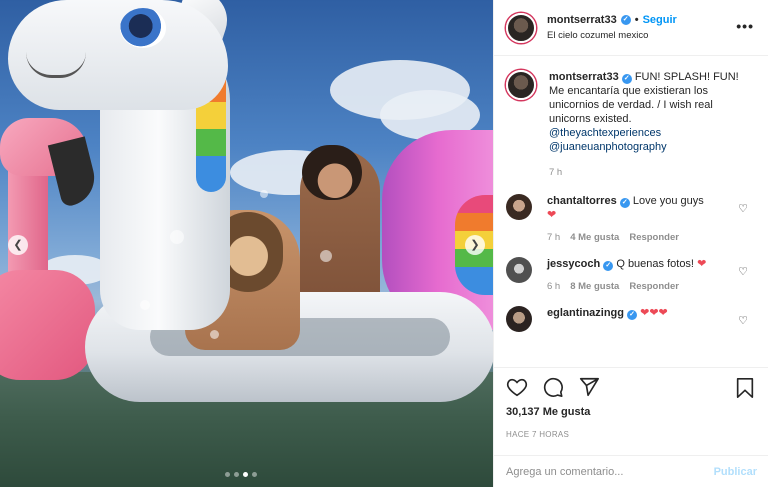 This screenshot has width=768, height=487. I want to click on comment-username: chantaltorres, so click(582, 201).